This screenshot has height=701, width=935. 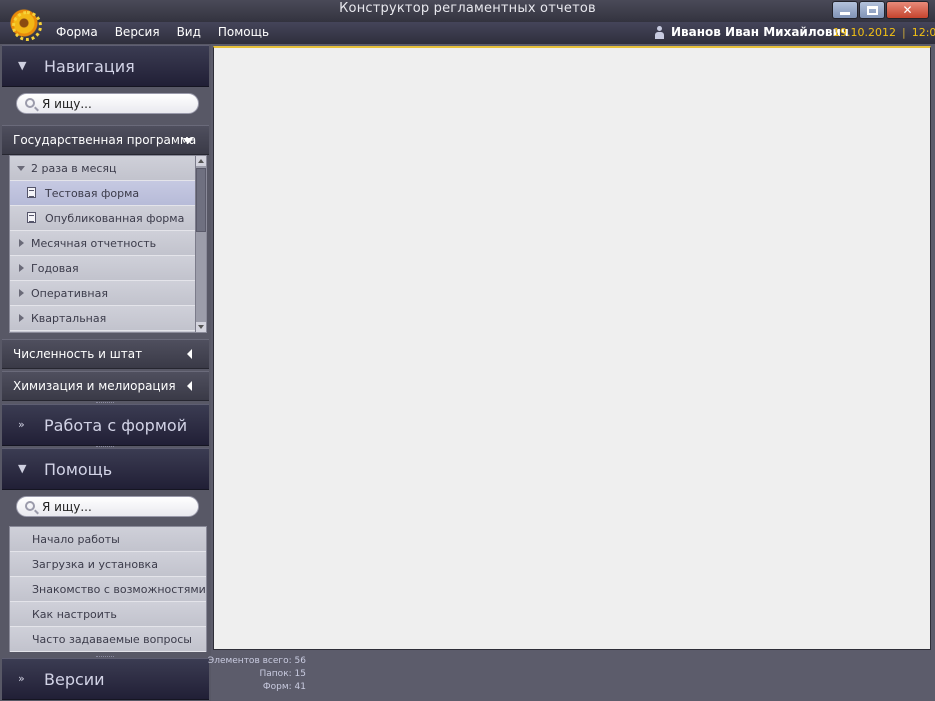 I want to click on stat-total-value: 56, so click(x=300, y=661).